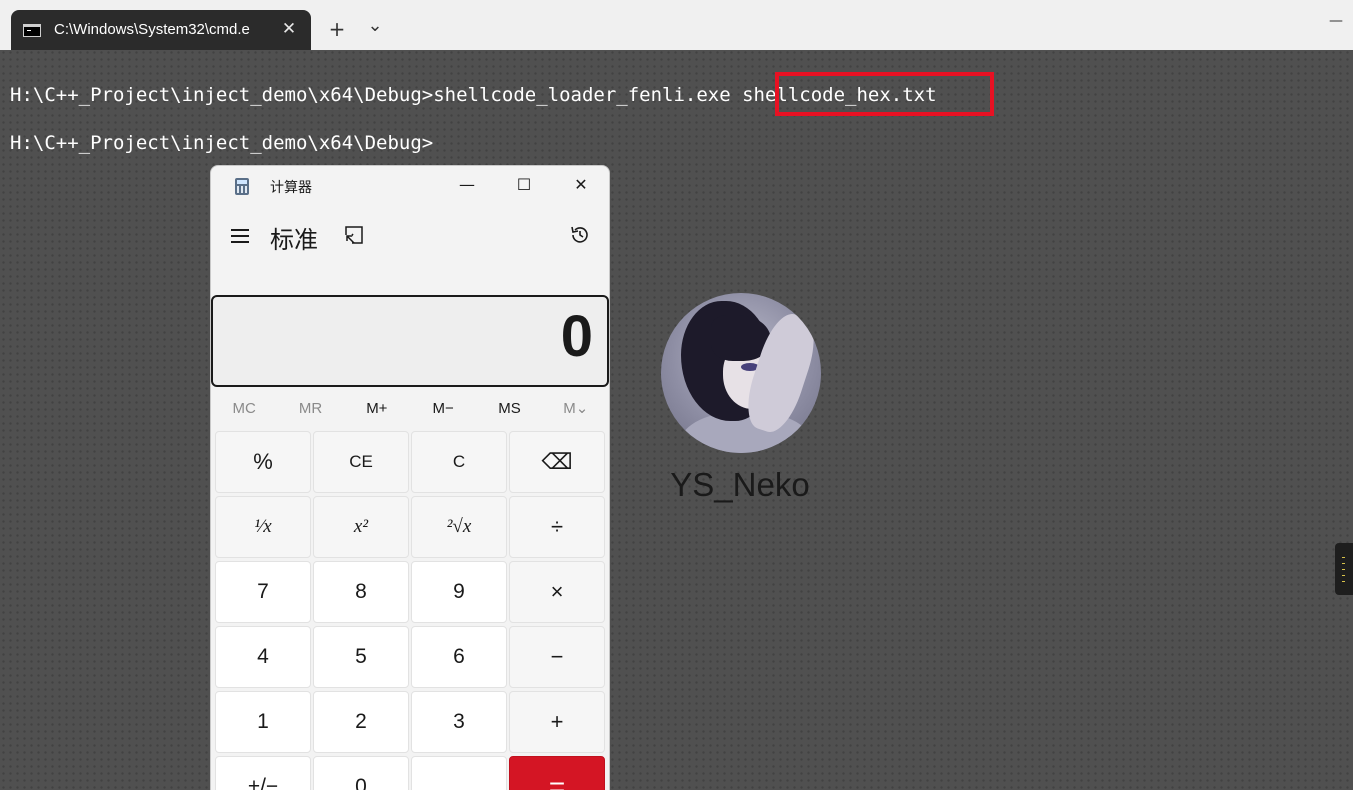 The image size is (1353, 790). What do you see at coordinates (244, 409) in the screenshot?
I see `memory-clear-button: MC` at bounding box center [244, 409].